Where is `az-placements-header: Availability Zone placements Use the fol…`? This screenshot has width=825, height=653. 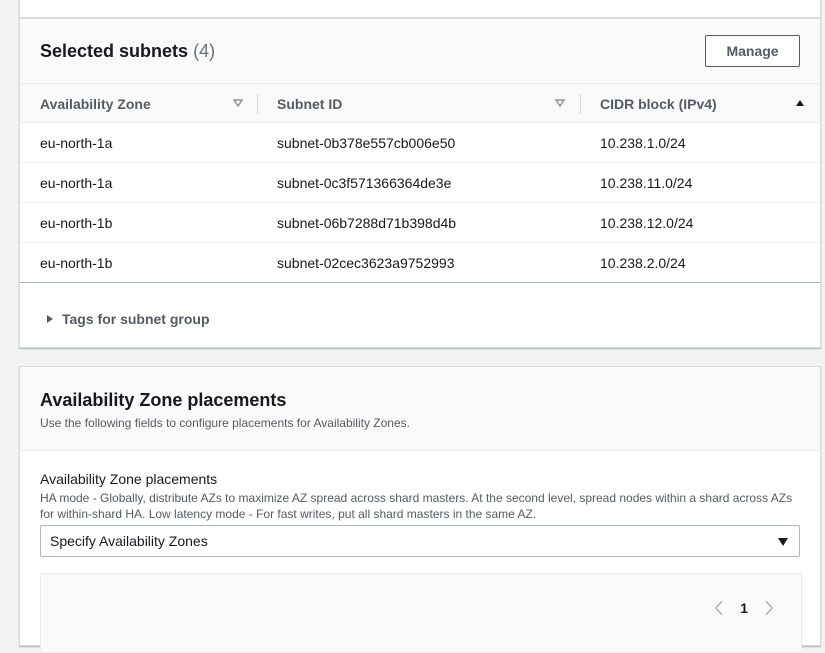 az-placements-header: Availability Zone placements Use the fol… is located at coordinates (420, 409).